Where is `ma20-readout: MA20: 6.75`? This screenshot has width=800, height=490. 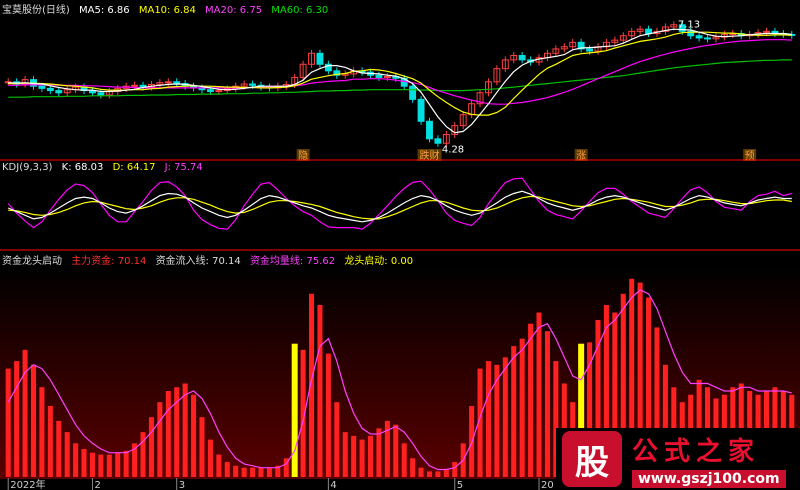
ma20-readout: MA20: 6.75 is located at coordinates (234, 10).